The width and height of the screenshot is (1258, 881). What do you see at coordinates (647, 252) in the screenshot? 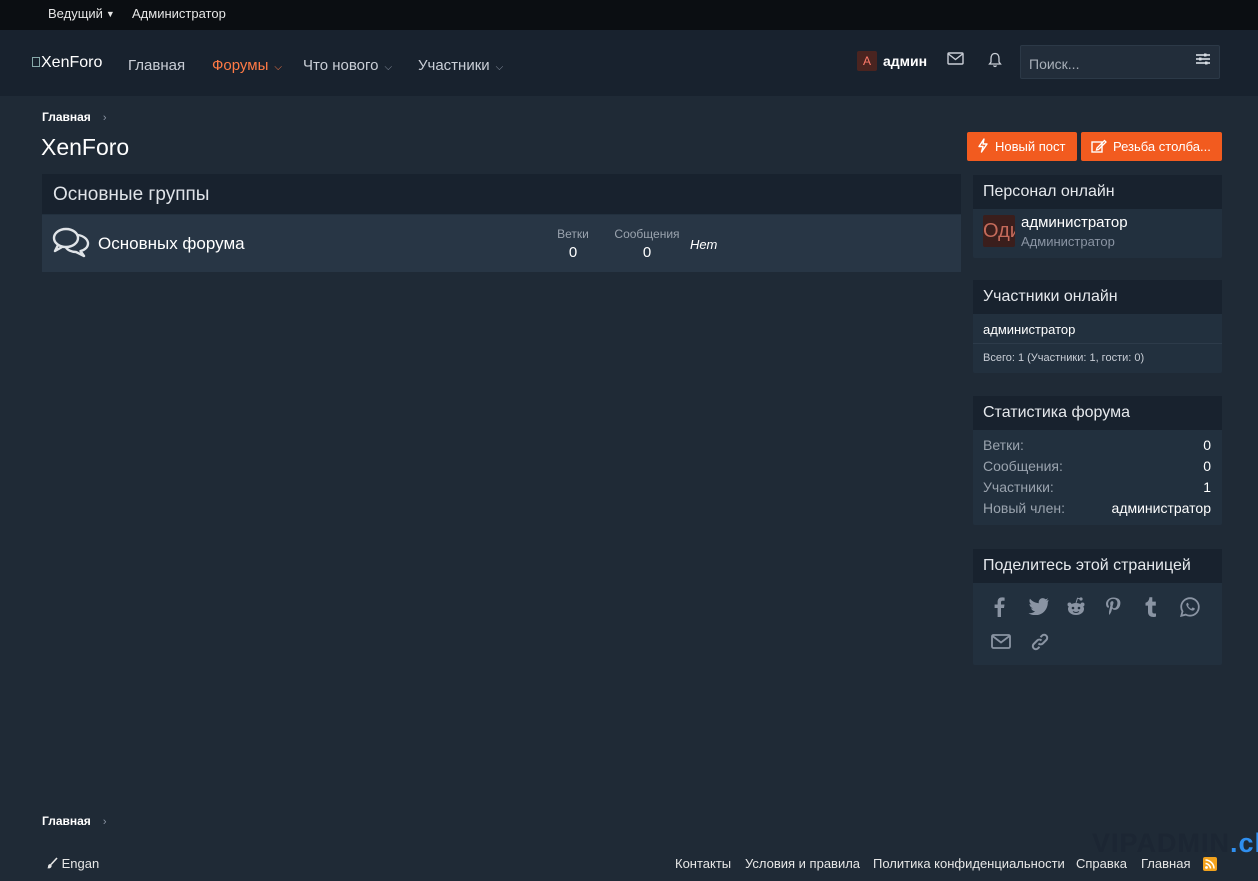
I see `messages-value: 0` at bounding box center [647, 252].